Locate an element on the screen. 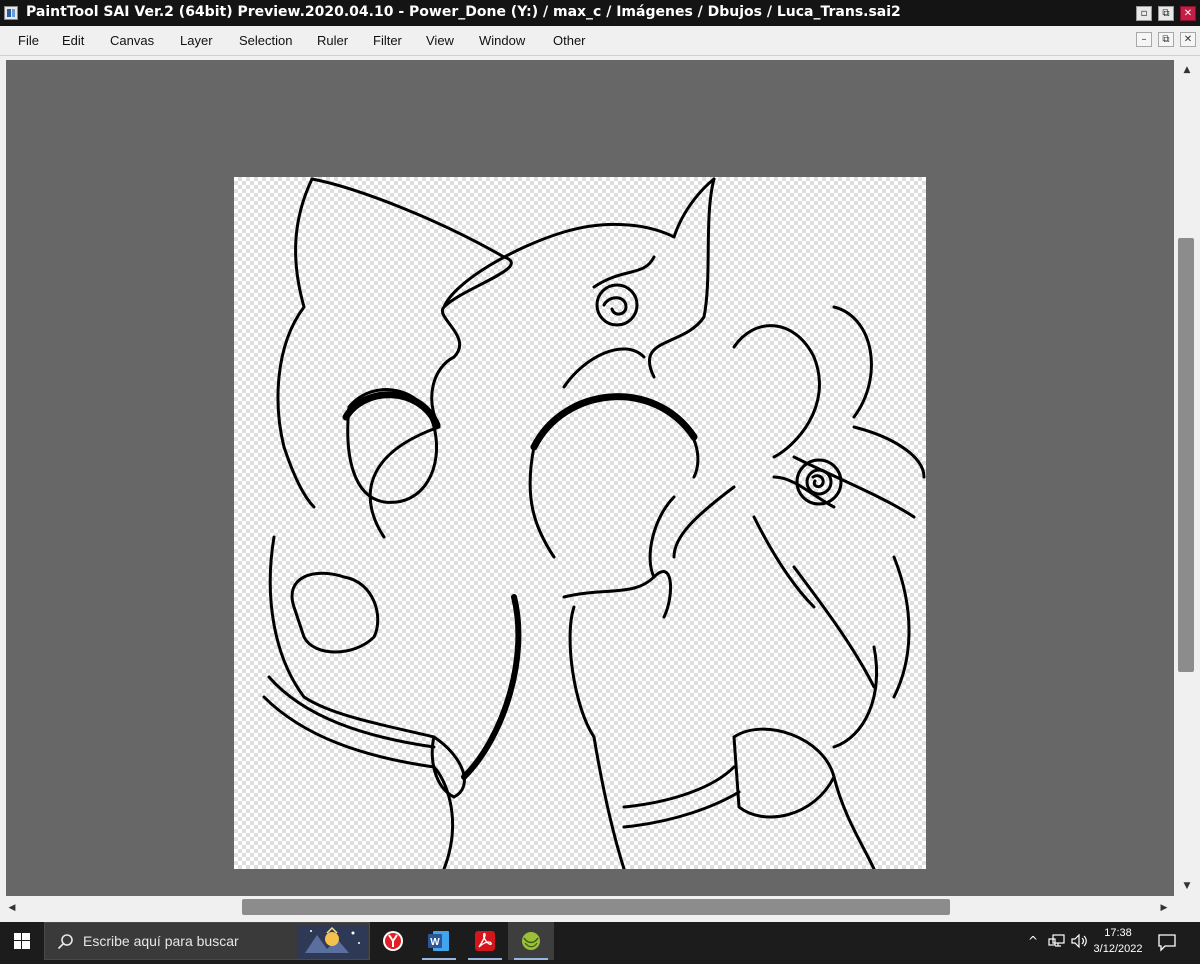  menu-ruler: Ruler is located at coordinates (332, 40).